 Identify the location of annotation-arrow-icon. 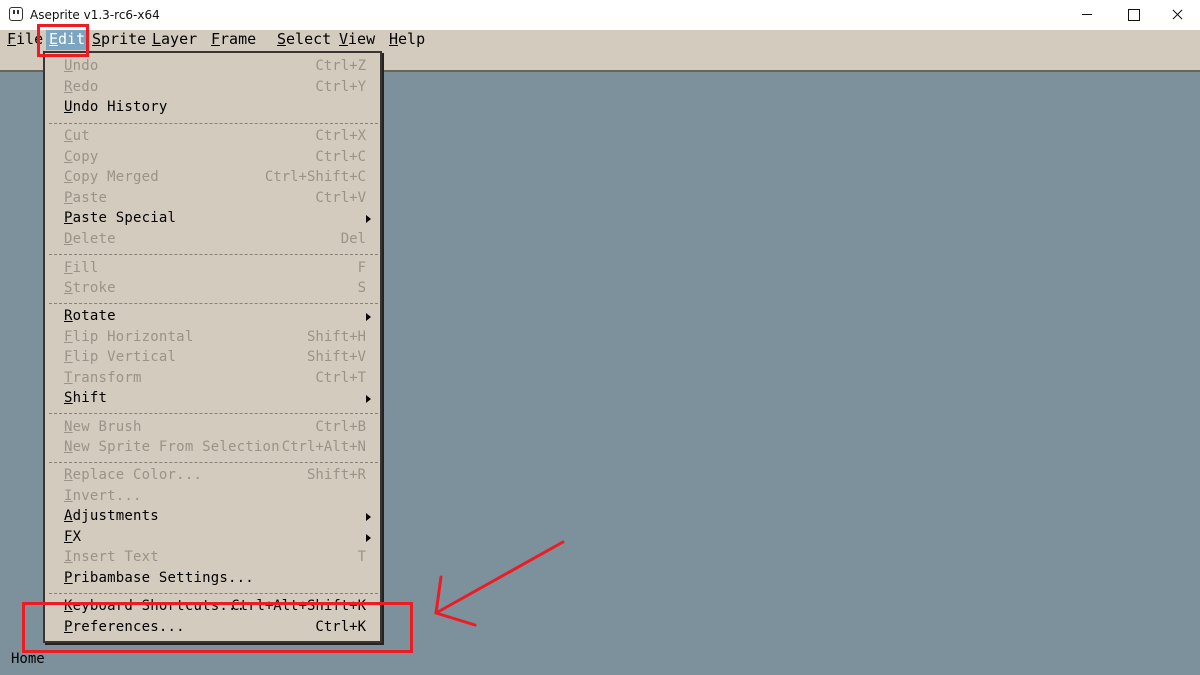
(499, 583).